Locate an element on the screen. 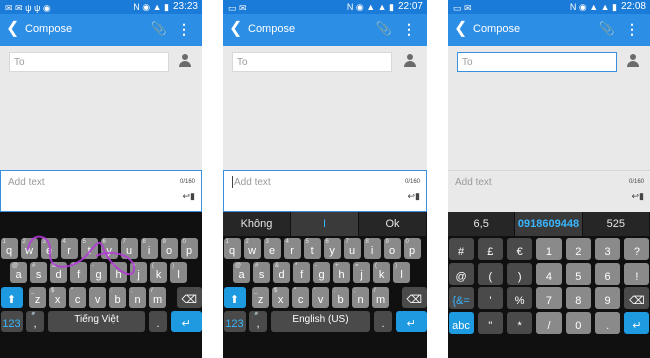  num-key: 2 is located at coordinates (578, 249).